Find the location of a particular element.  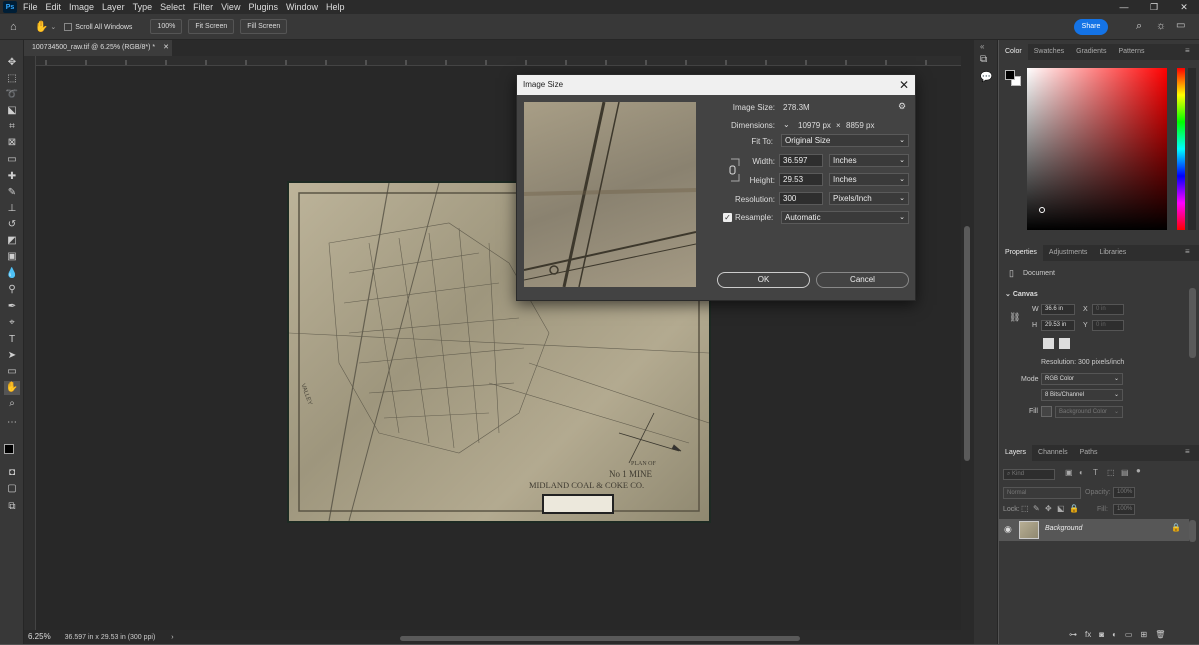

screen-mode-icon: ▢ is located at coordinates (12, 489).